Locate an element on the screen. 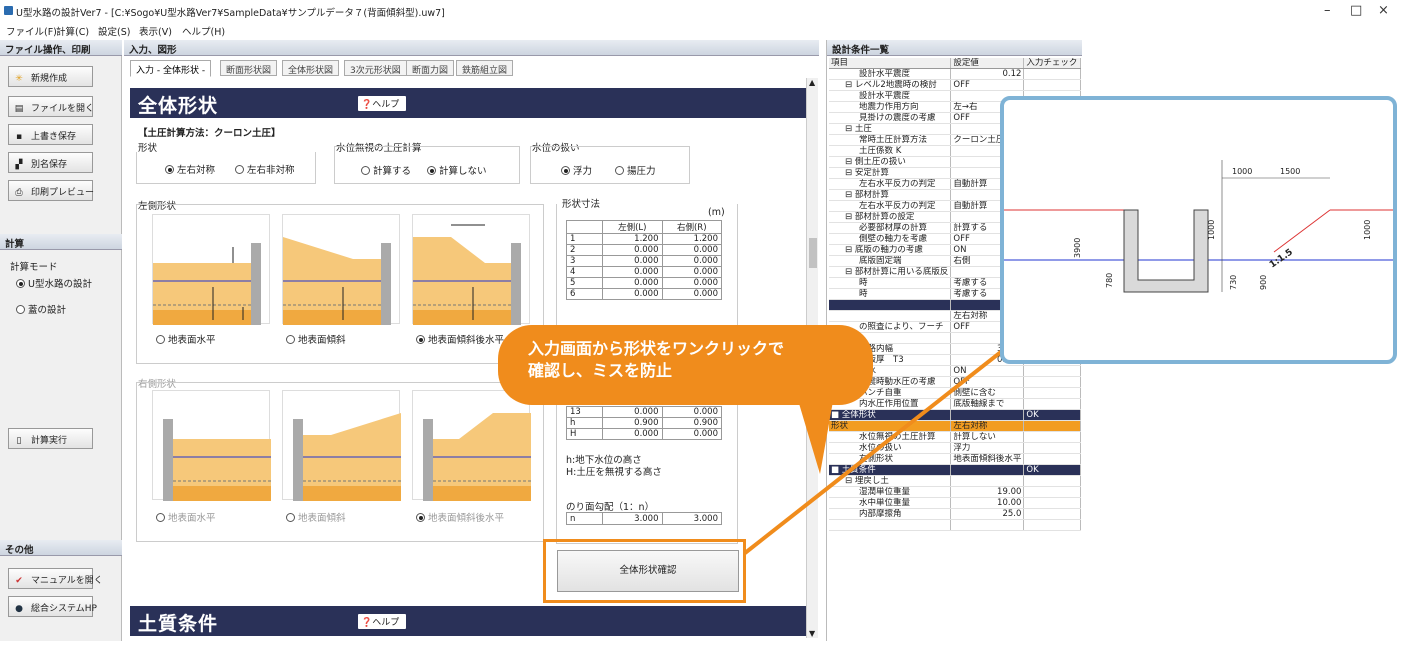  bottom-strip is located at coordinates (700, 648).